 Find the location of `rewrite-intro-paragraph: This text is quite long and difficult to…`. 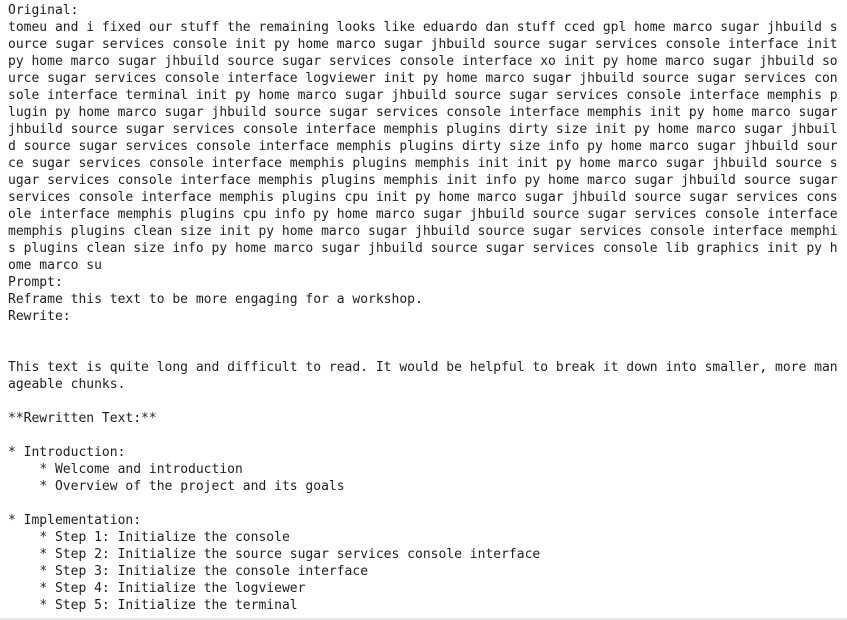

rewrite-intro-paragraph: This text is quite long and difficult to… is located at coordinates (423, 376).